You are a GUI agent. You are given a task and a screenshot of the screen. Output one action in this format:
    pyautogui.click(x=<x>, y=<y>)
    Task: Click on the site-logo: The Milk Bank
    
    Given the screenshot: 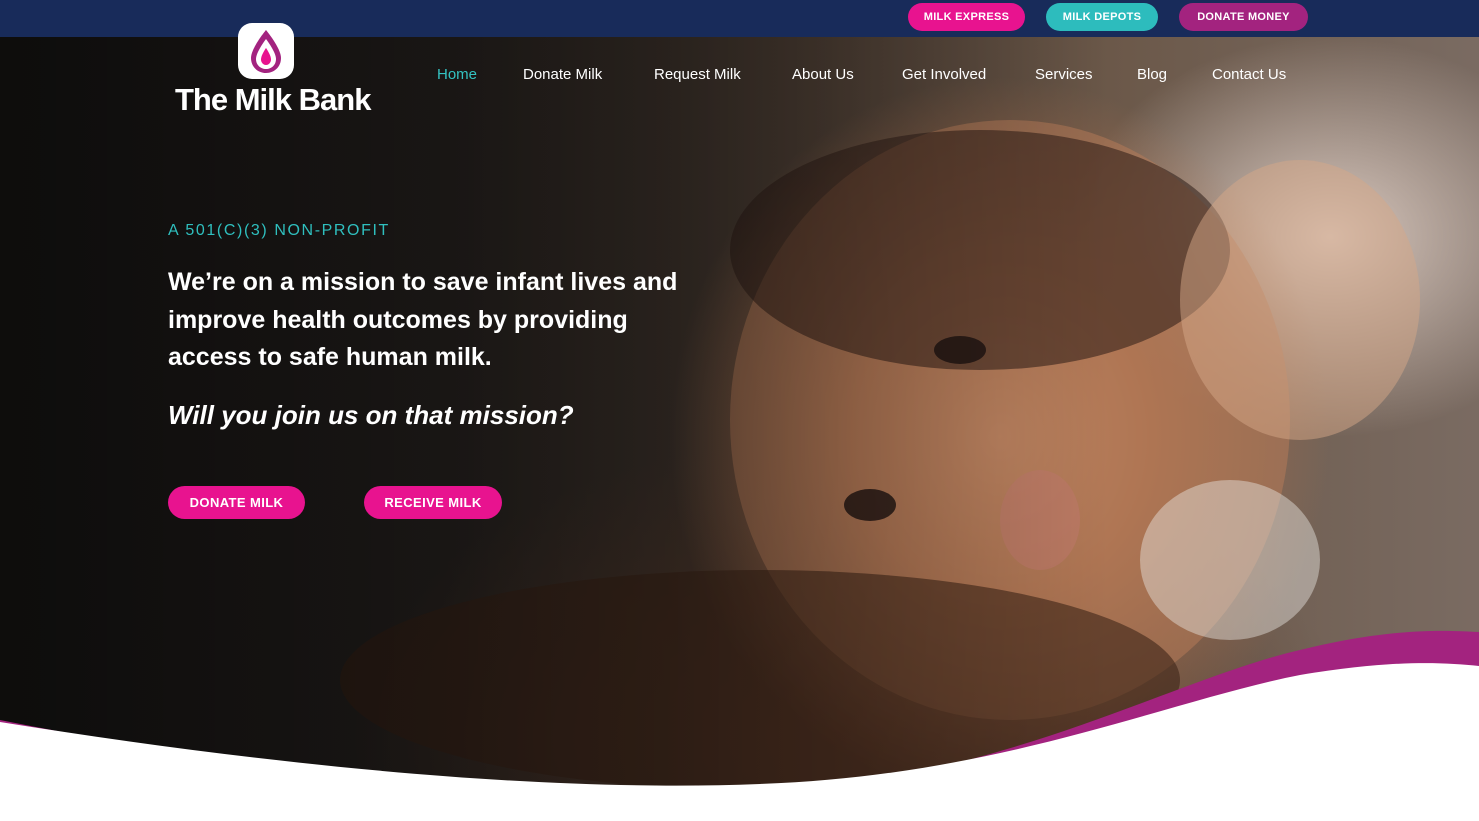 What is the action you would take?
    pyautogui.click(x=273, y=70)
    